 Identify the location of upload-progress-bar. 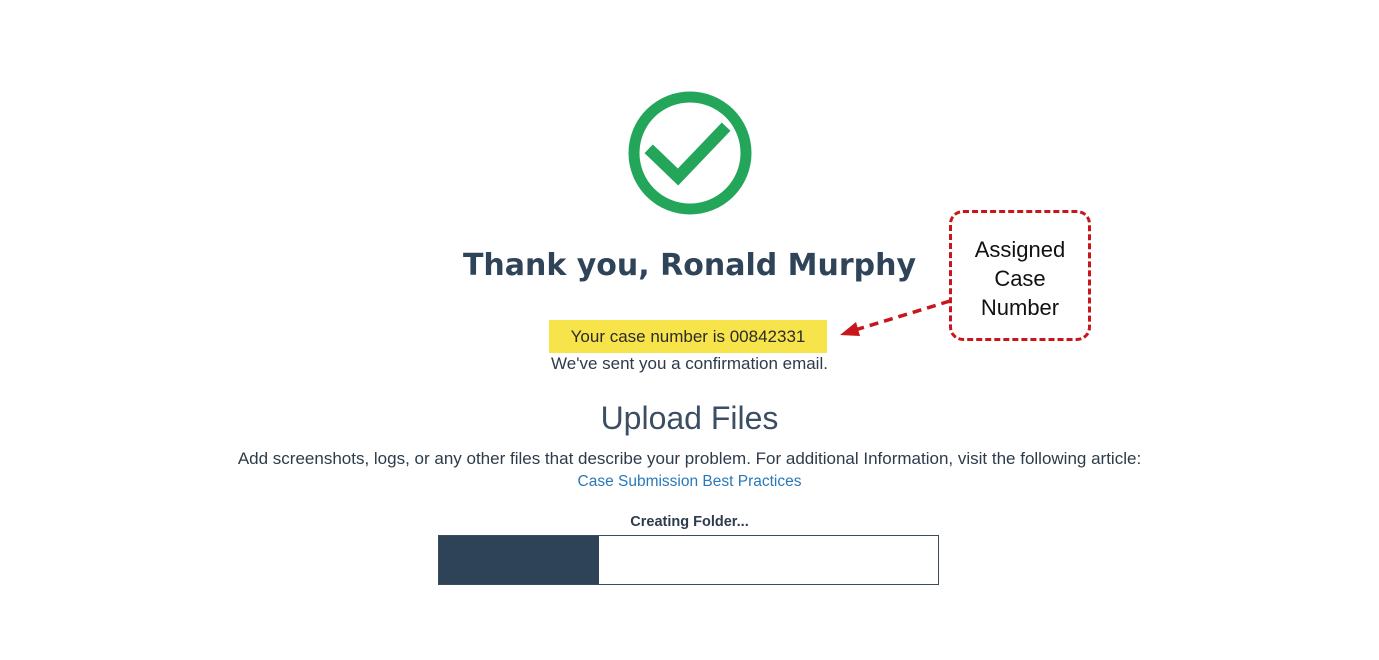
(688, 560).